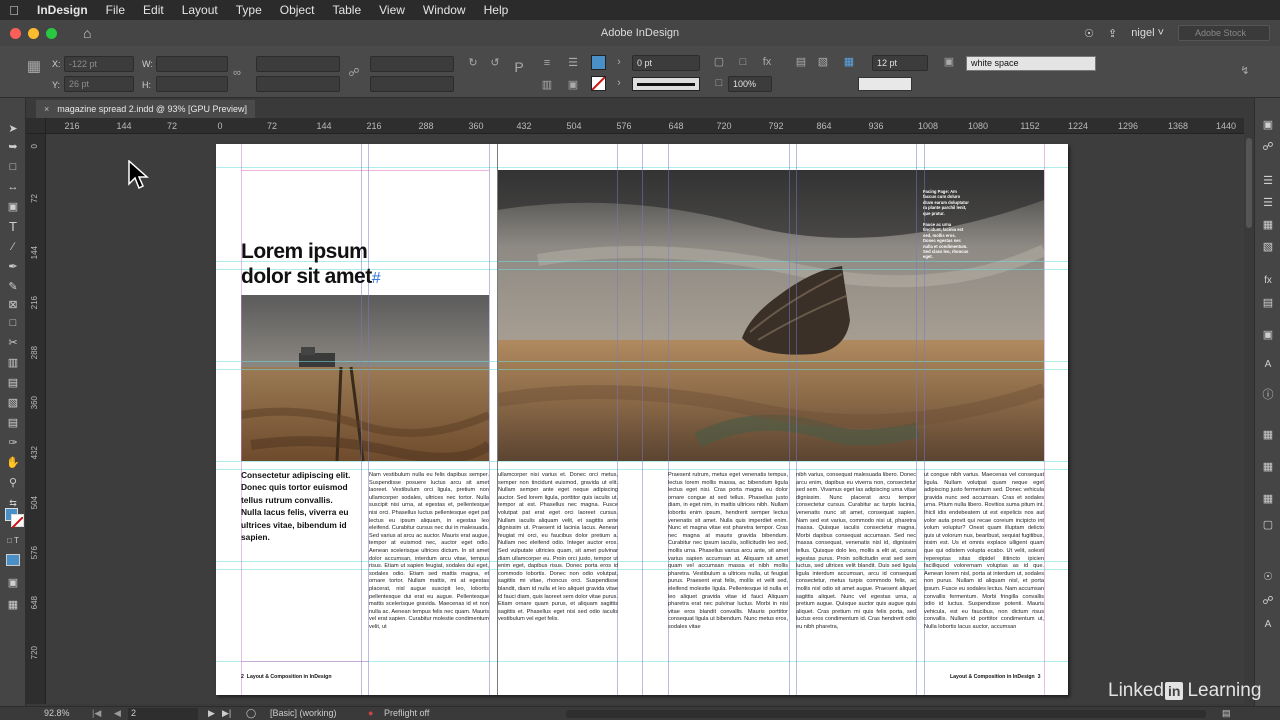  I want to click on constrain-proportions-icon: ∞, so click(237, 73).